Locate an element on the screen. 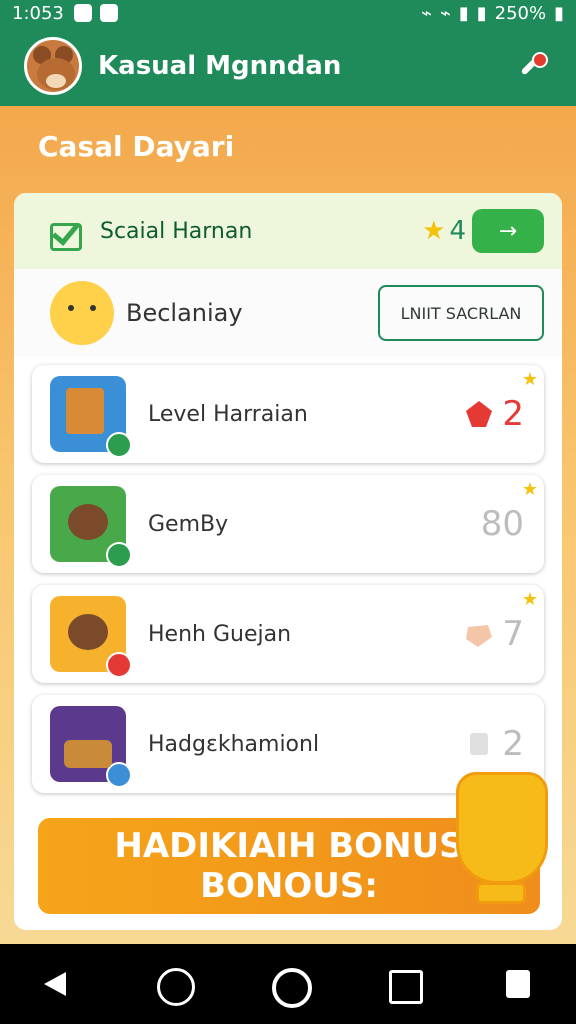 Image resolution: width=576 pixels, height=1024 pixels. trophy-cup is located at coordinates (502, 828).